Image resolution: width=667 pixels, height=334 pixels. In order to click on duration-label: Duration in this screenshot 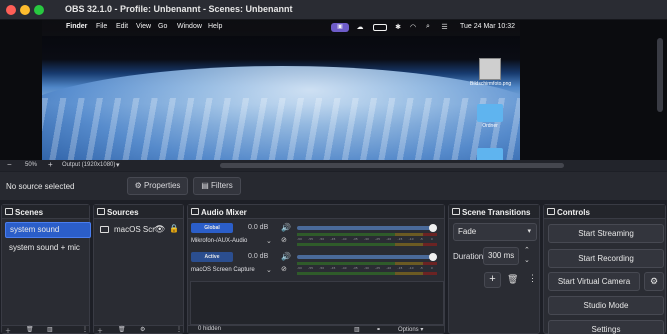, I will do `click(468, 256)`.